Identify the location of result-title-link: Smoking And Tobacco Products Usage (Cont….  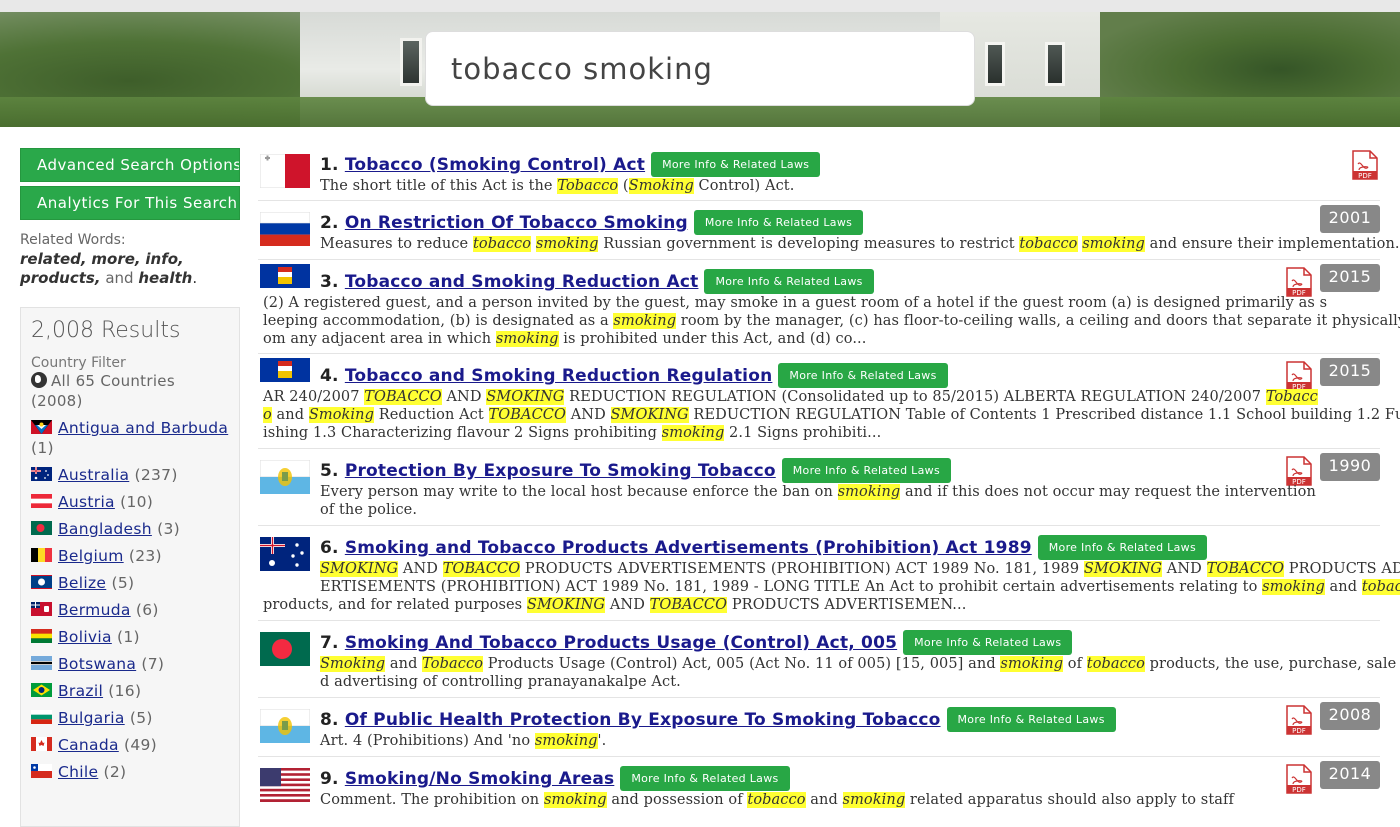
(621, 643).